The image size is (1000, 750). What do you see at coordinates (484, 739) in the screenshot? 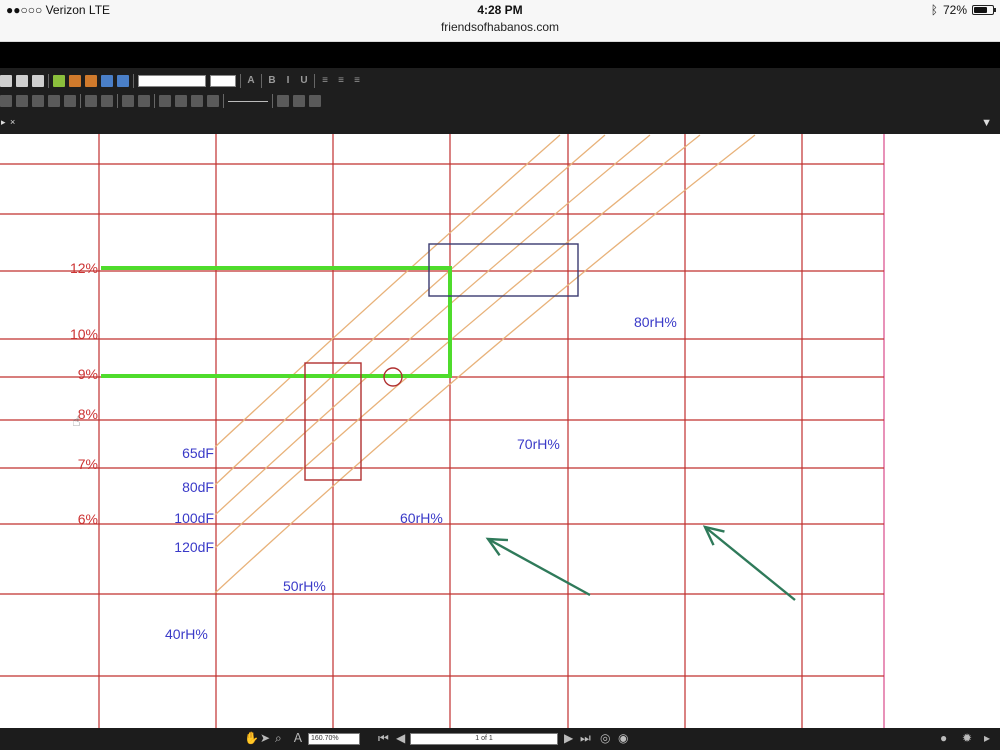
I see `page-field: 1 of 1` at bounding box center [484, 739].